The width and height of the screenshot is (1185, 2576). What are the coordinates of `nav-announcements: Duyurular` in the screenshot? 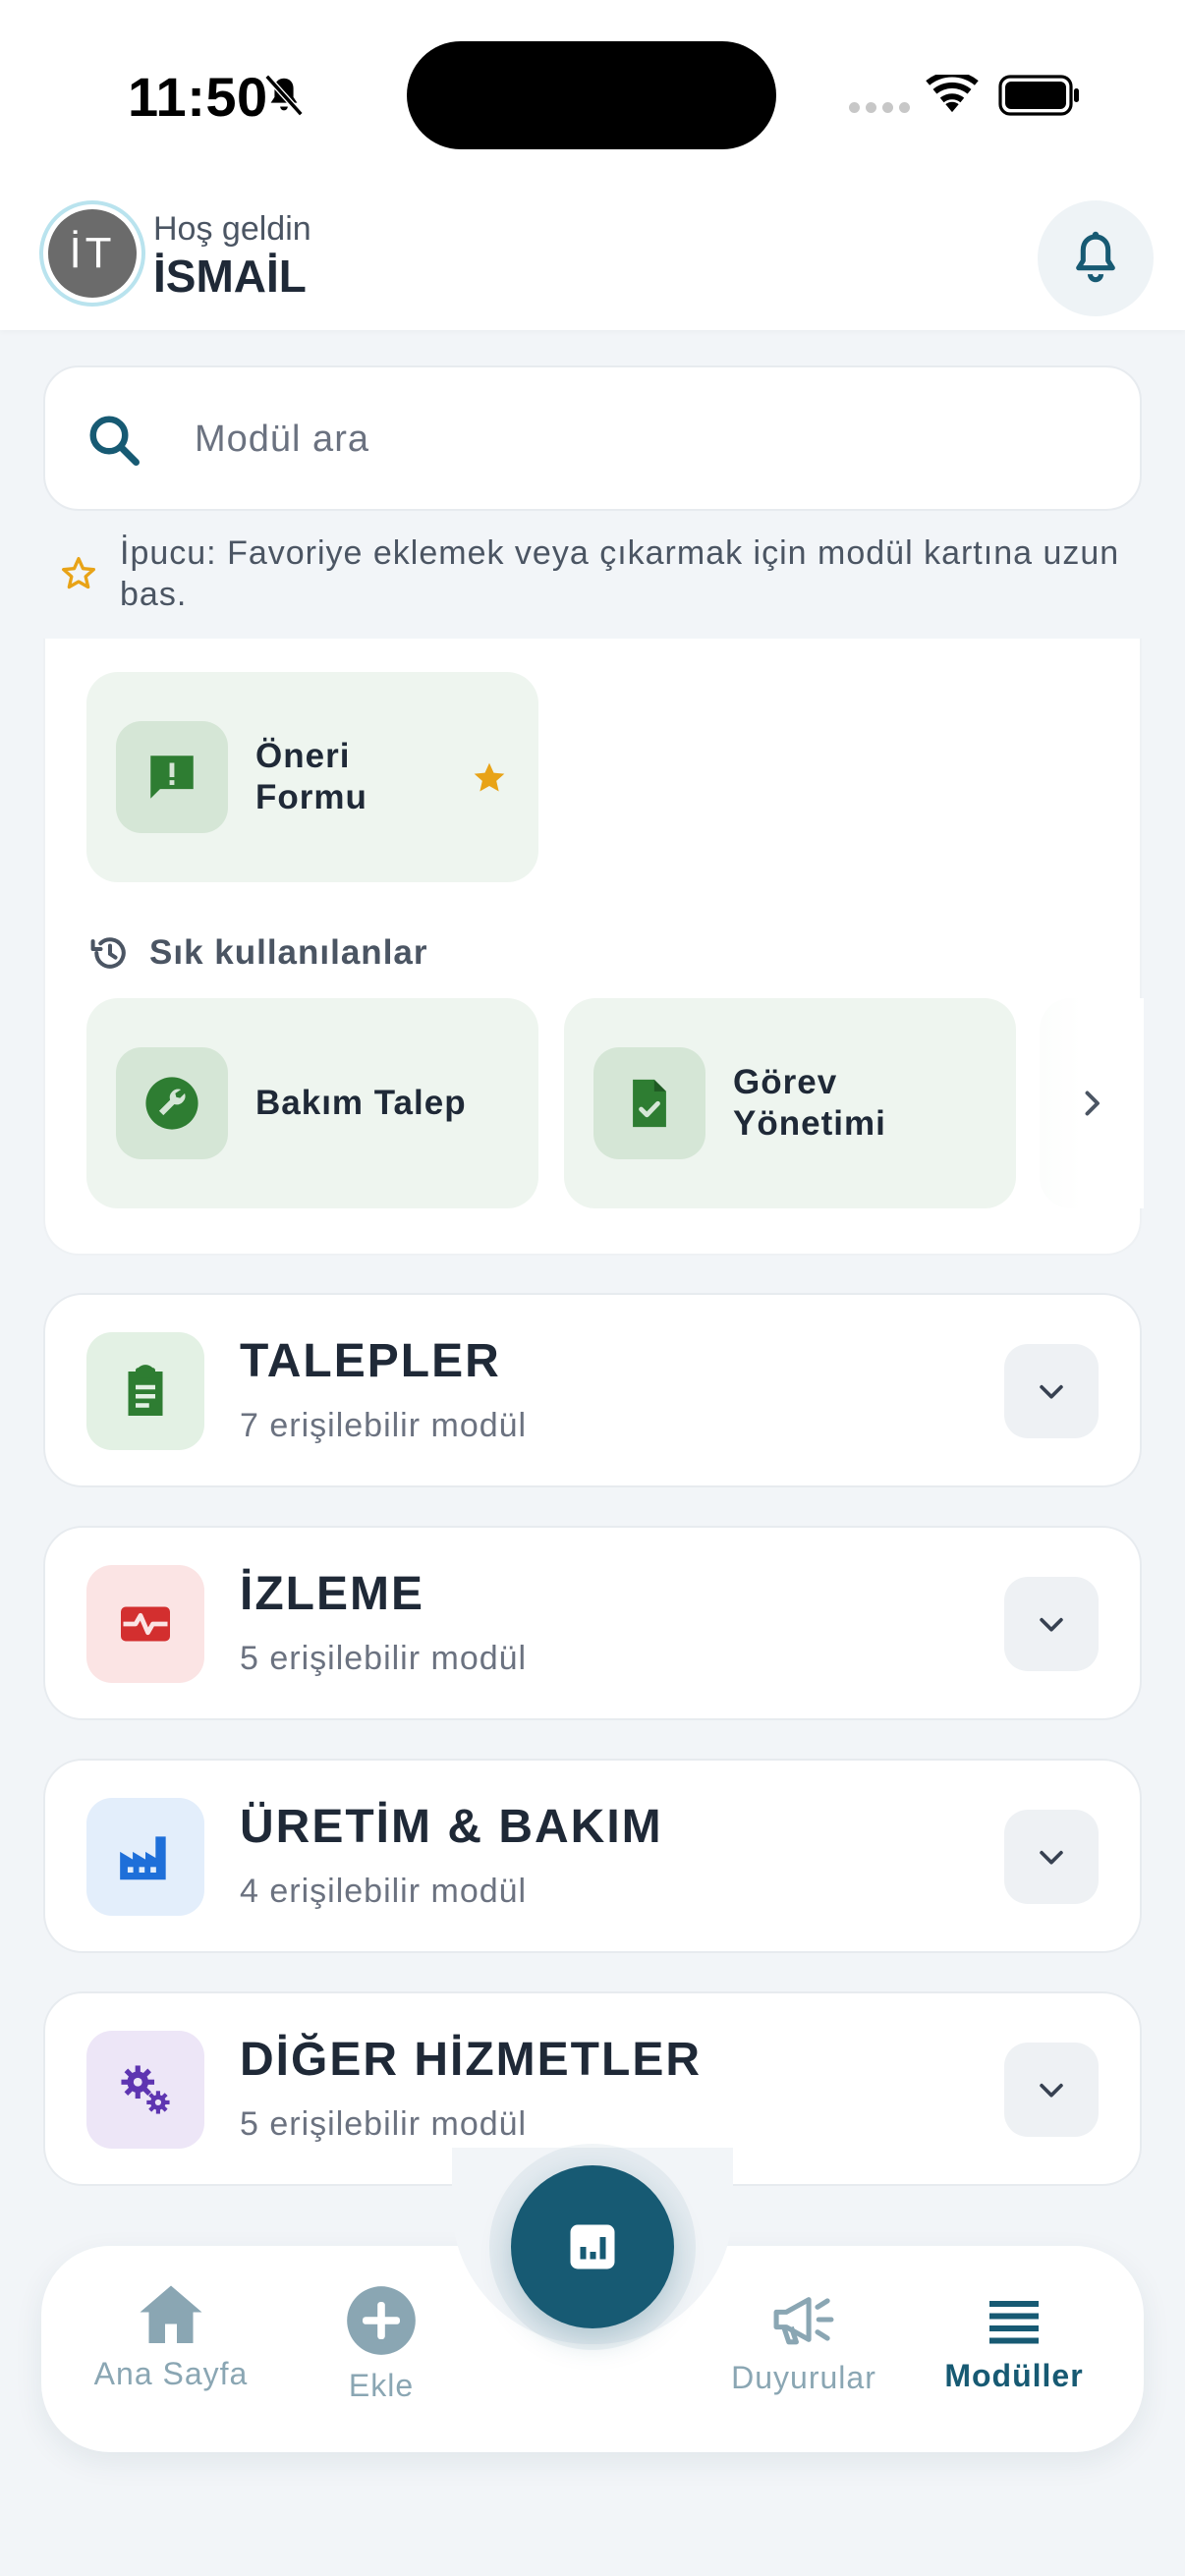 It's located at (804, 2342).